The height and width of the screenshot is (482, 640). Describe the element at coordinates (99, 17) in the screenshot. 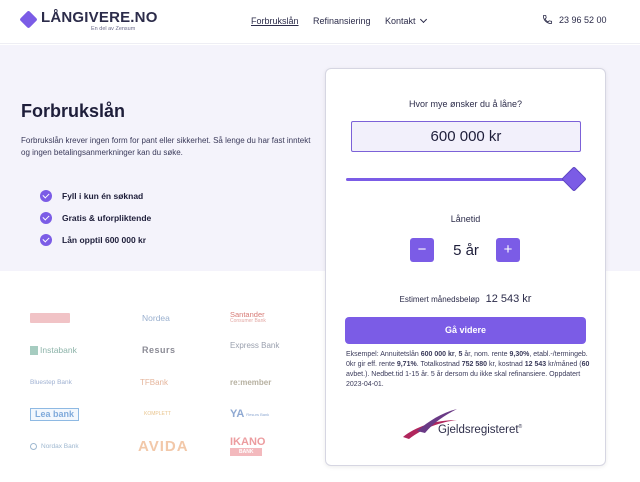

I see `logo-name: LÅNGIVERE.NO` at that location.